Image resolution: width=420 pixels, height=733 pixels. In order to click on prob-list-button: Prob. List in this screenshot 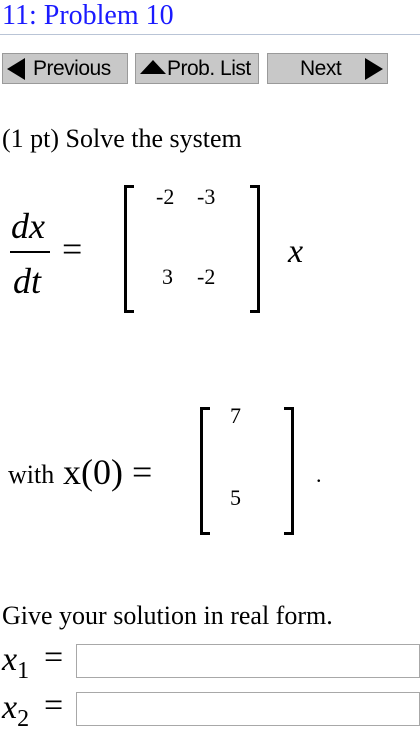, I will do `click(197, 68)`.